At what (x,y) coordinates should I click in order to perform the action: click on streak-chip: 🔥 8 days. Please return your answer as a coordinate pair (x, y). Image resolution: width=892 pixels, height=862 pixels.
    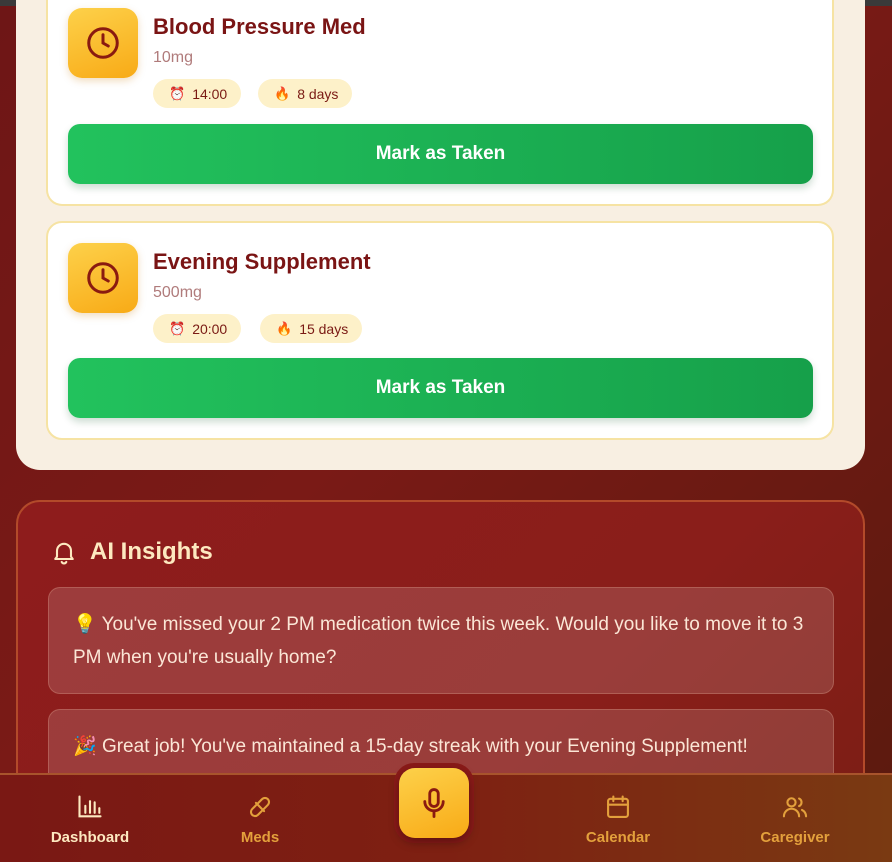
    Looking at the image, I should click on (305, 93).